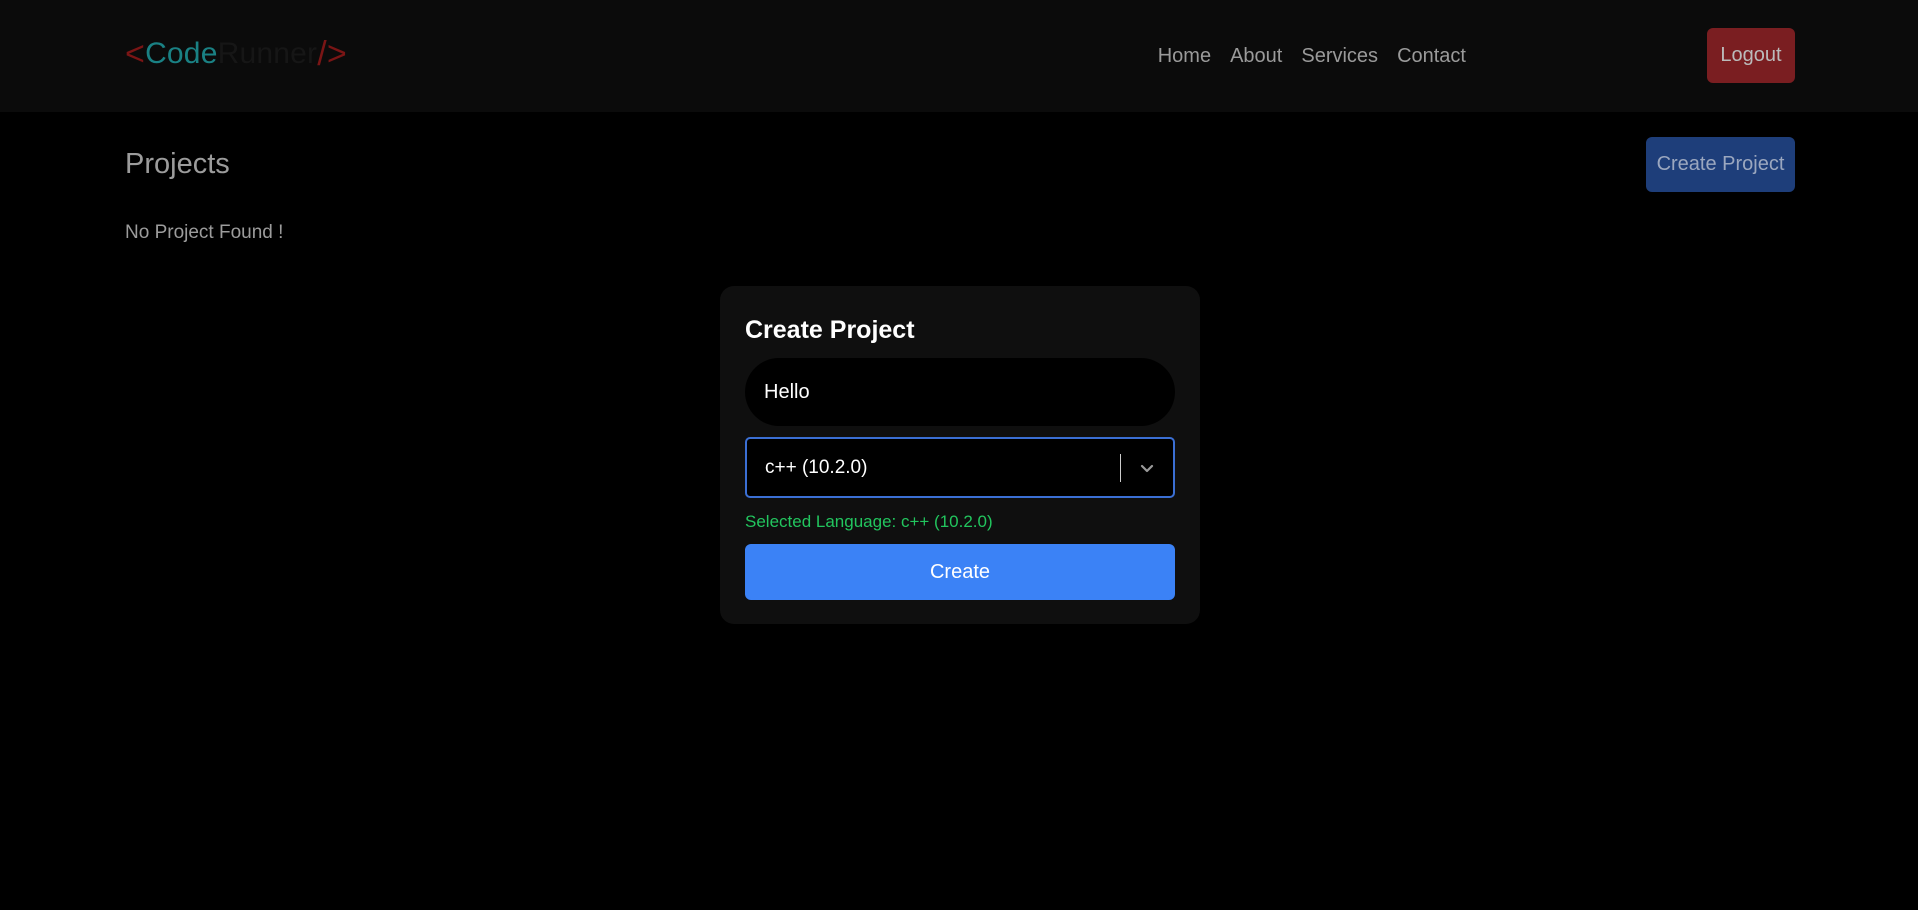 This screenshot has width=1918, height=910. What do you see at coordinates (1256, 56) in the screenshot?
I see `nav-link-about: About` at bounding box center [1256, 56].